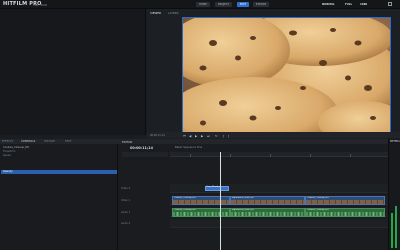 The image size is (400, 250). Describe the element at coordinates (59, 156) in the screenshot. I see `controls-row: Speed` at that location.